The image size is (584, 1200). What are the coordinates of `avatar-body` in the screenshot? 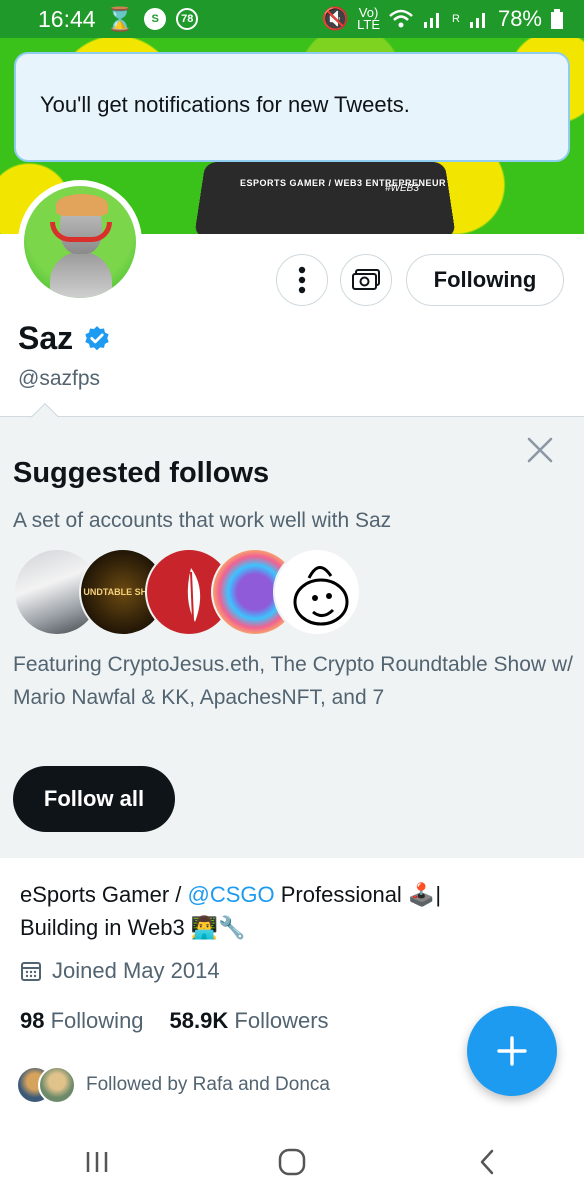 It's located at (81, 275).